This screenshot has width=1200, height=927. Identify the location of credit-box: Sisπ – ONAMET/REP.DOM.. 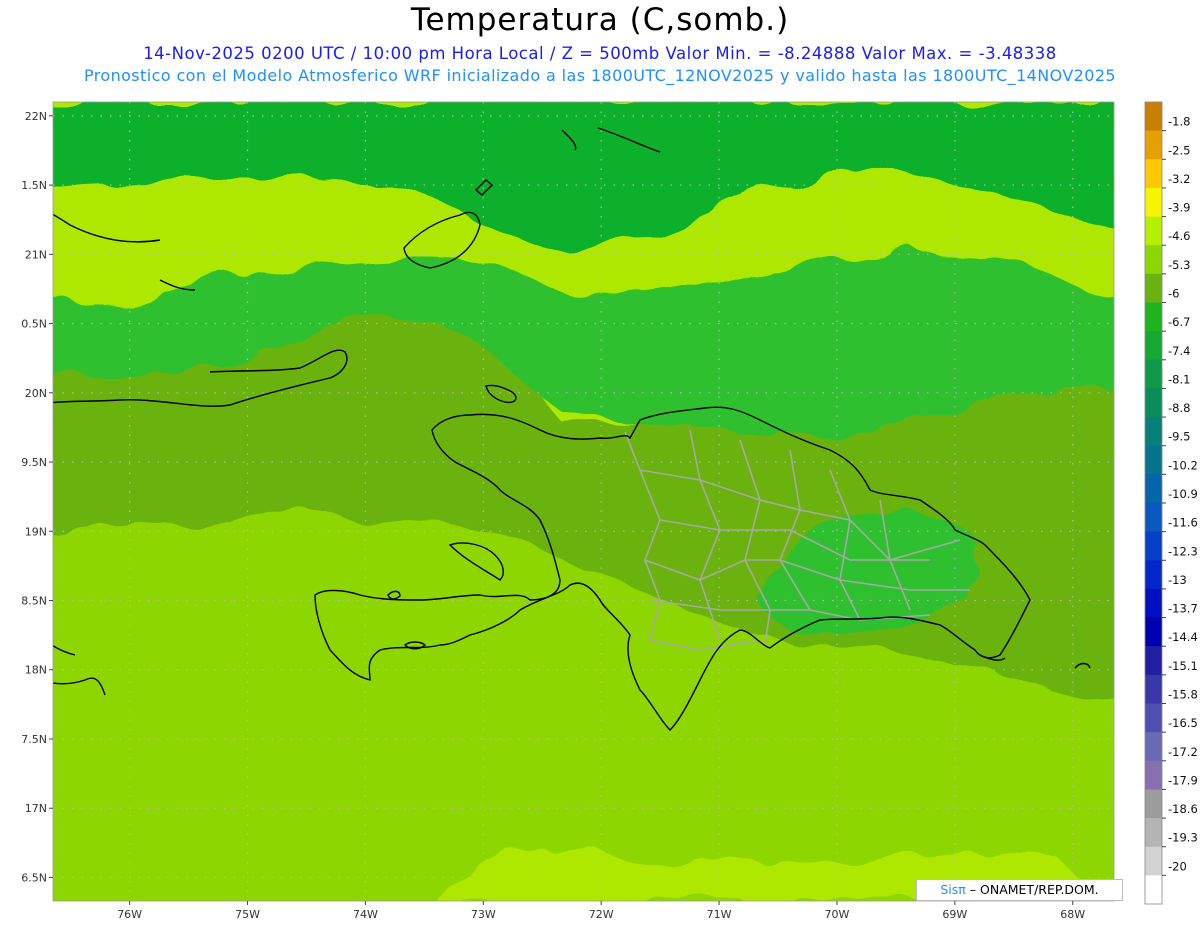
(1019, 890).